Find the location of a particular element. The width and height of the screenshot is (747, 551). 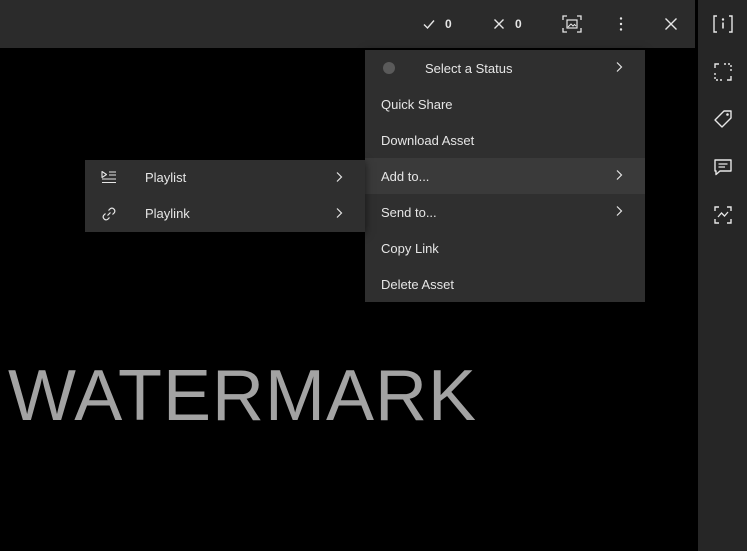

add-to-submenu: Playlist Playlink is located at coordinates (225, 196).